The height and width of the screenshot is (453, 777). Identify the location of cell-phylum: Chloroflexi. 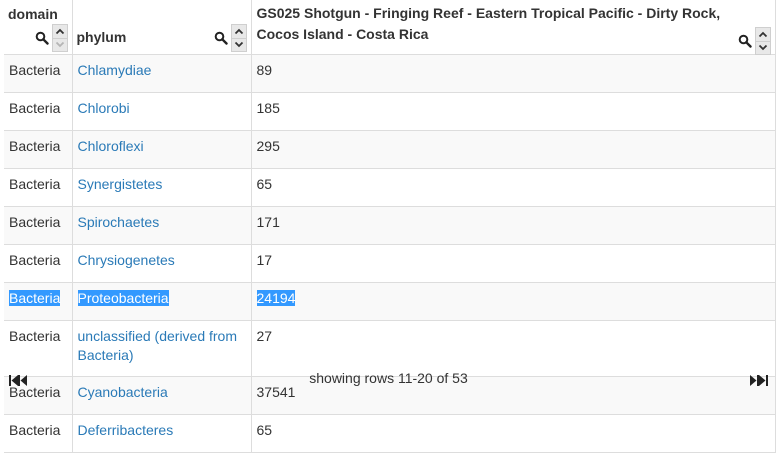
(161, 149).